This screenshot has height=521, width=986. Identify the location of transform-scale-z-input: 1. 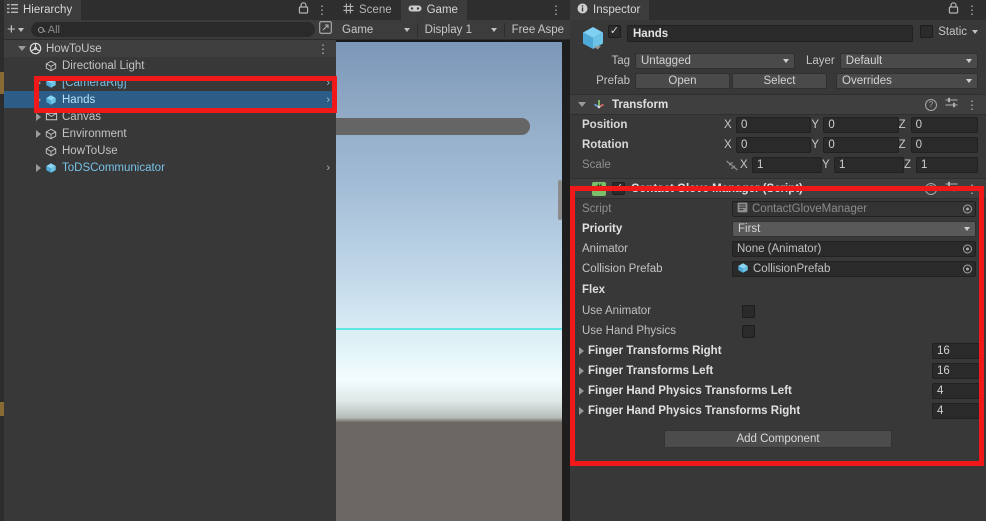
(947, 165).